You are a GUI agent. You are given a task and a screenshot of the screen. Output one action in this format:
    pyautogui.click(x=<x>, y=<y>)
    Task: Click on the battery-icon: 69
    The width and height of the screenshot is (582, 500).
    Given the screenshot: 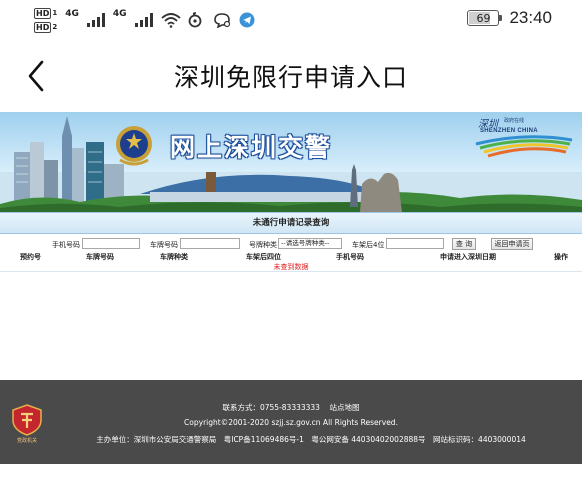 What is the action you would take?
    pyautogui.click(x=485, y=18)
    